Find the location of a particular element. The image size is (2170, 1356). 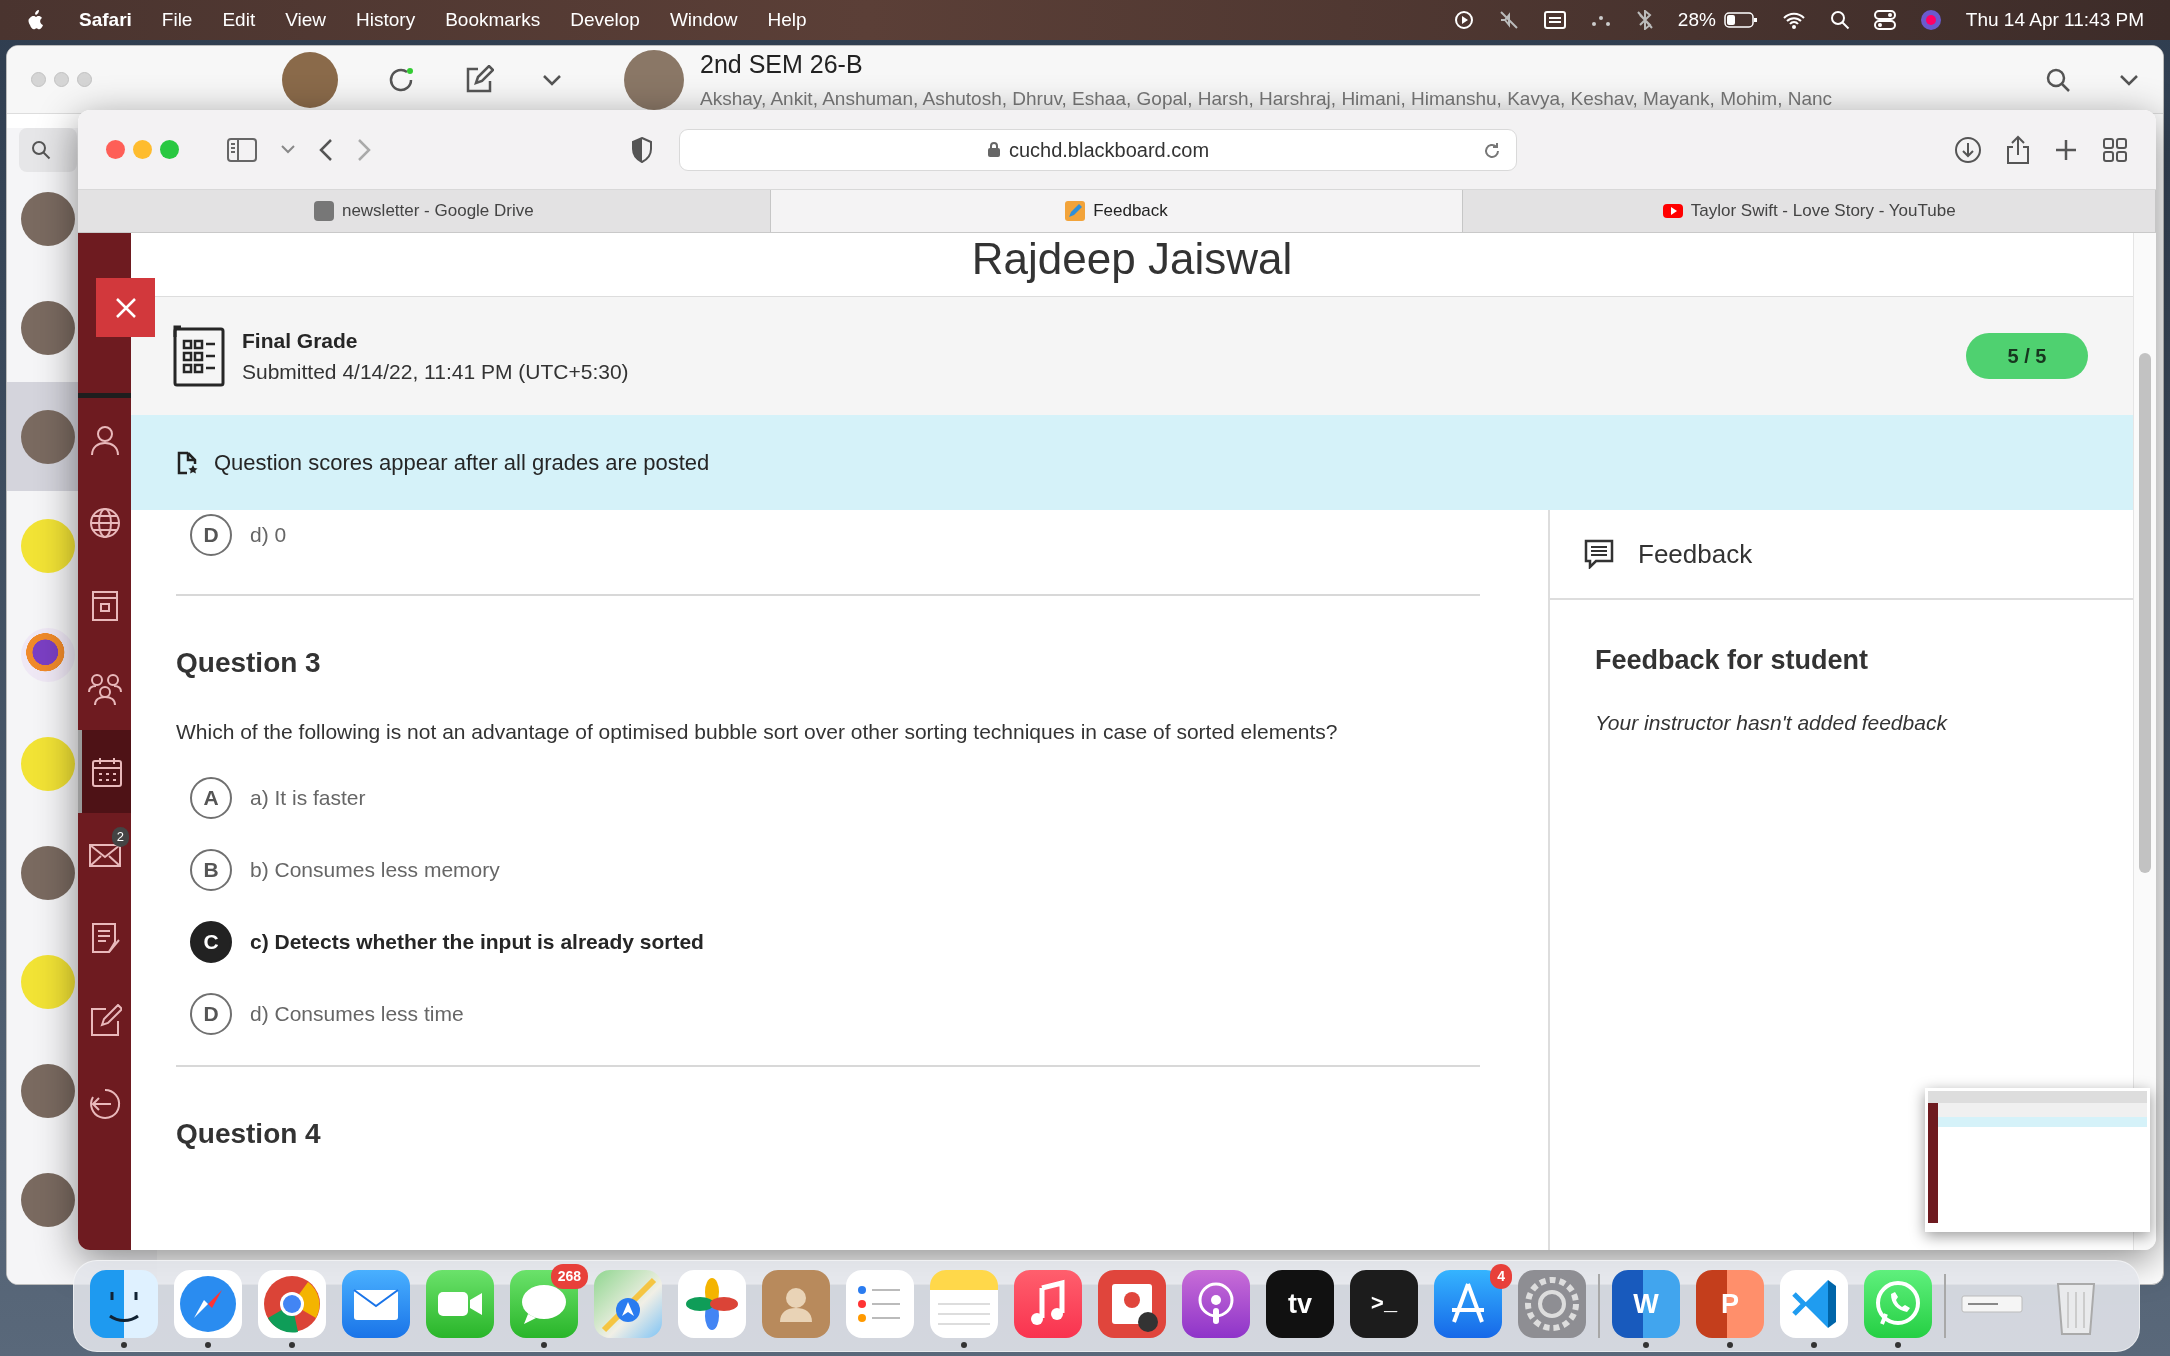

reload-icon is located at coordinates (1492, 150).